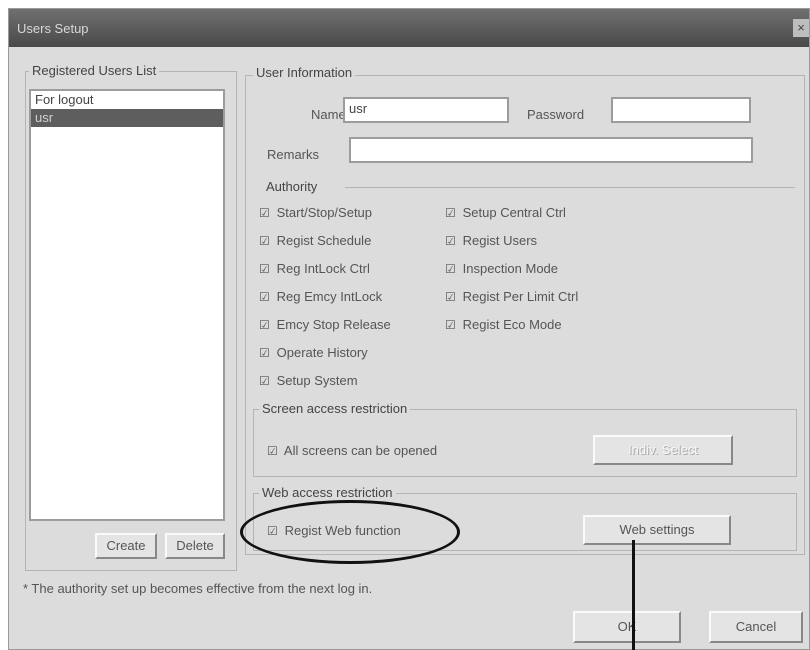 The image size is (810, 650). I want to click on list-item: usr, so click(127, 118).